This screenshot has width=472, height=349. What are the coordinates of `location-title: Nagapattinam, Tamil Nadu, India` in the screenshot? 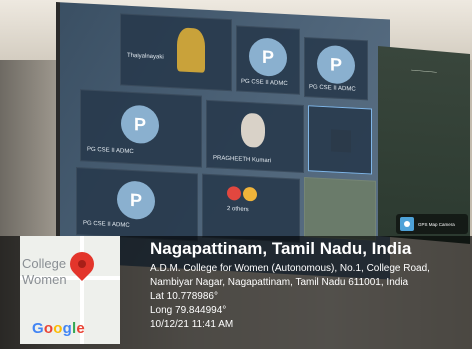 It's located at (281, 248).